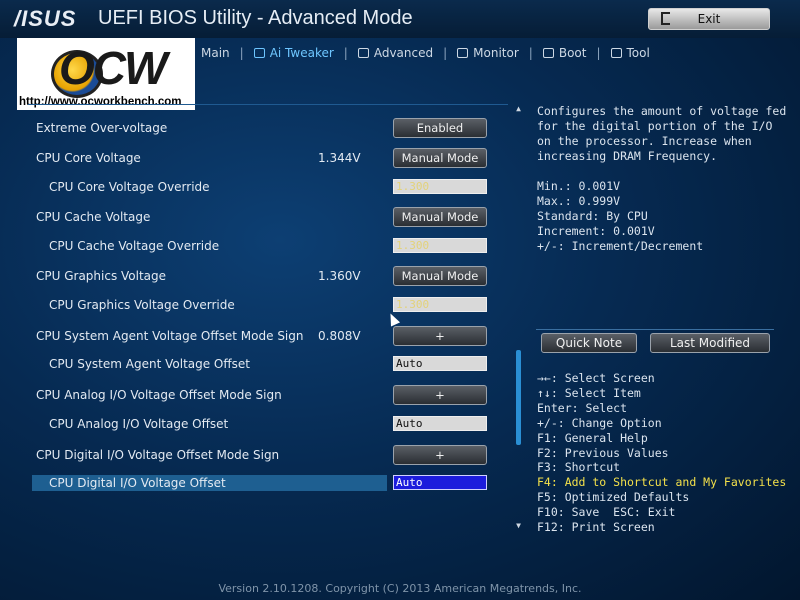 Image resolution: width=800 pixels, height=600 pixels. What do you see at coordinates (88, 158) in the screenshot?
I see `setting-label: CPU Core Voltage` at bounding box center [88, 158].